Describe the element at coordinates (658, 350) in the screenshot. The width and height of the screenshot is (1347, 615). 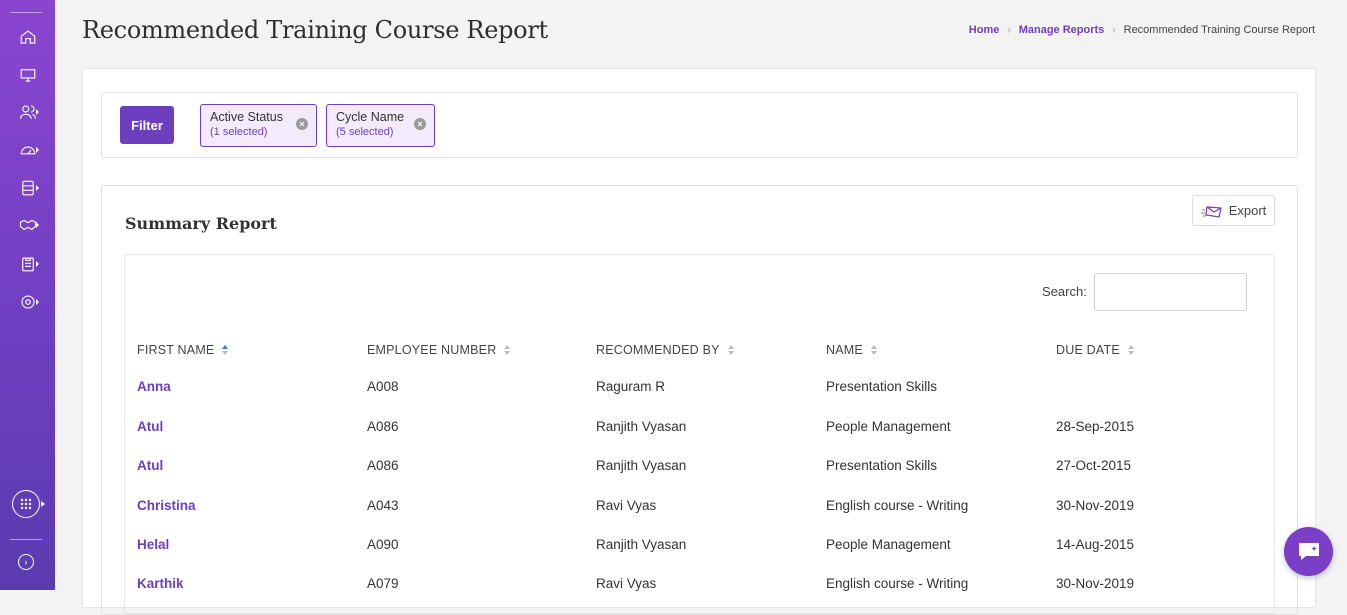
I see `column-label: RECOMMENDED BY` at that location.